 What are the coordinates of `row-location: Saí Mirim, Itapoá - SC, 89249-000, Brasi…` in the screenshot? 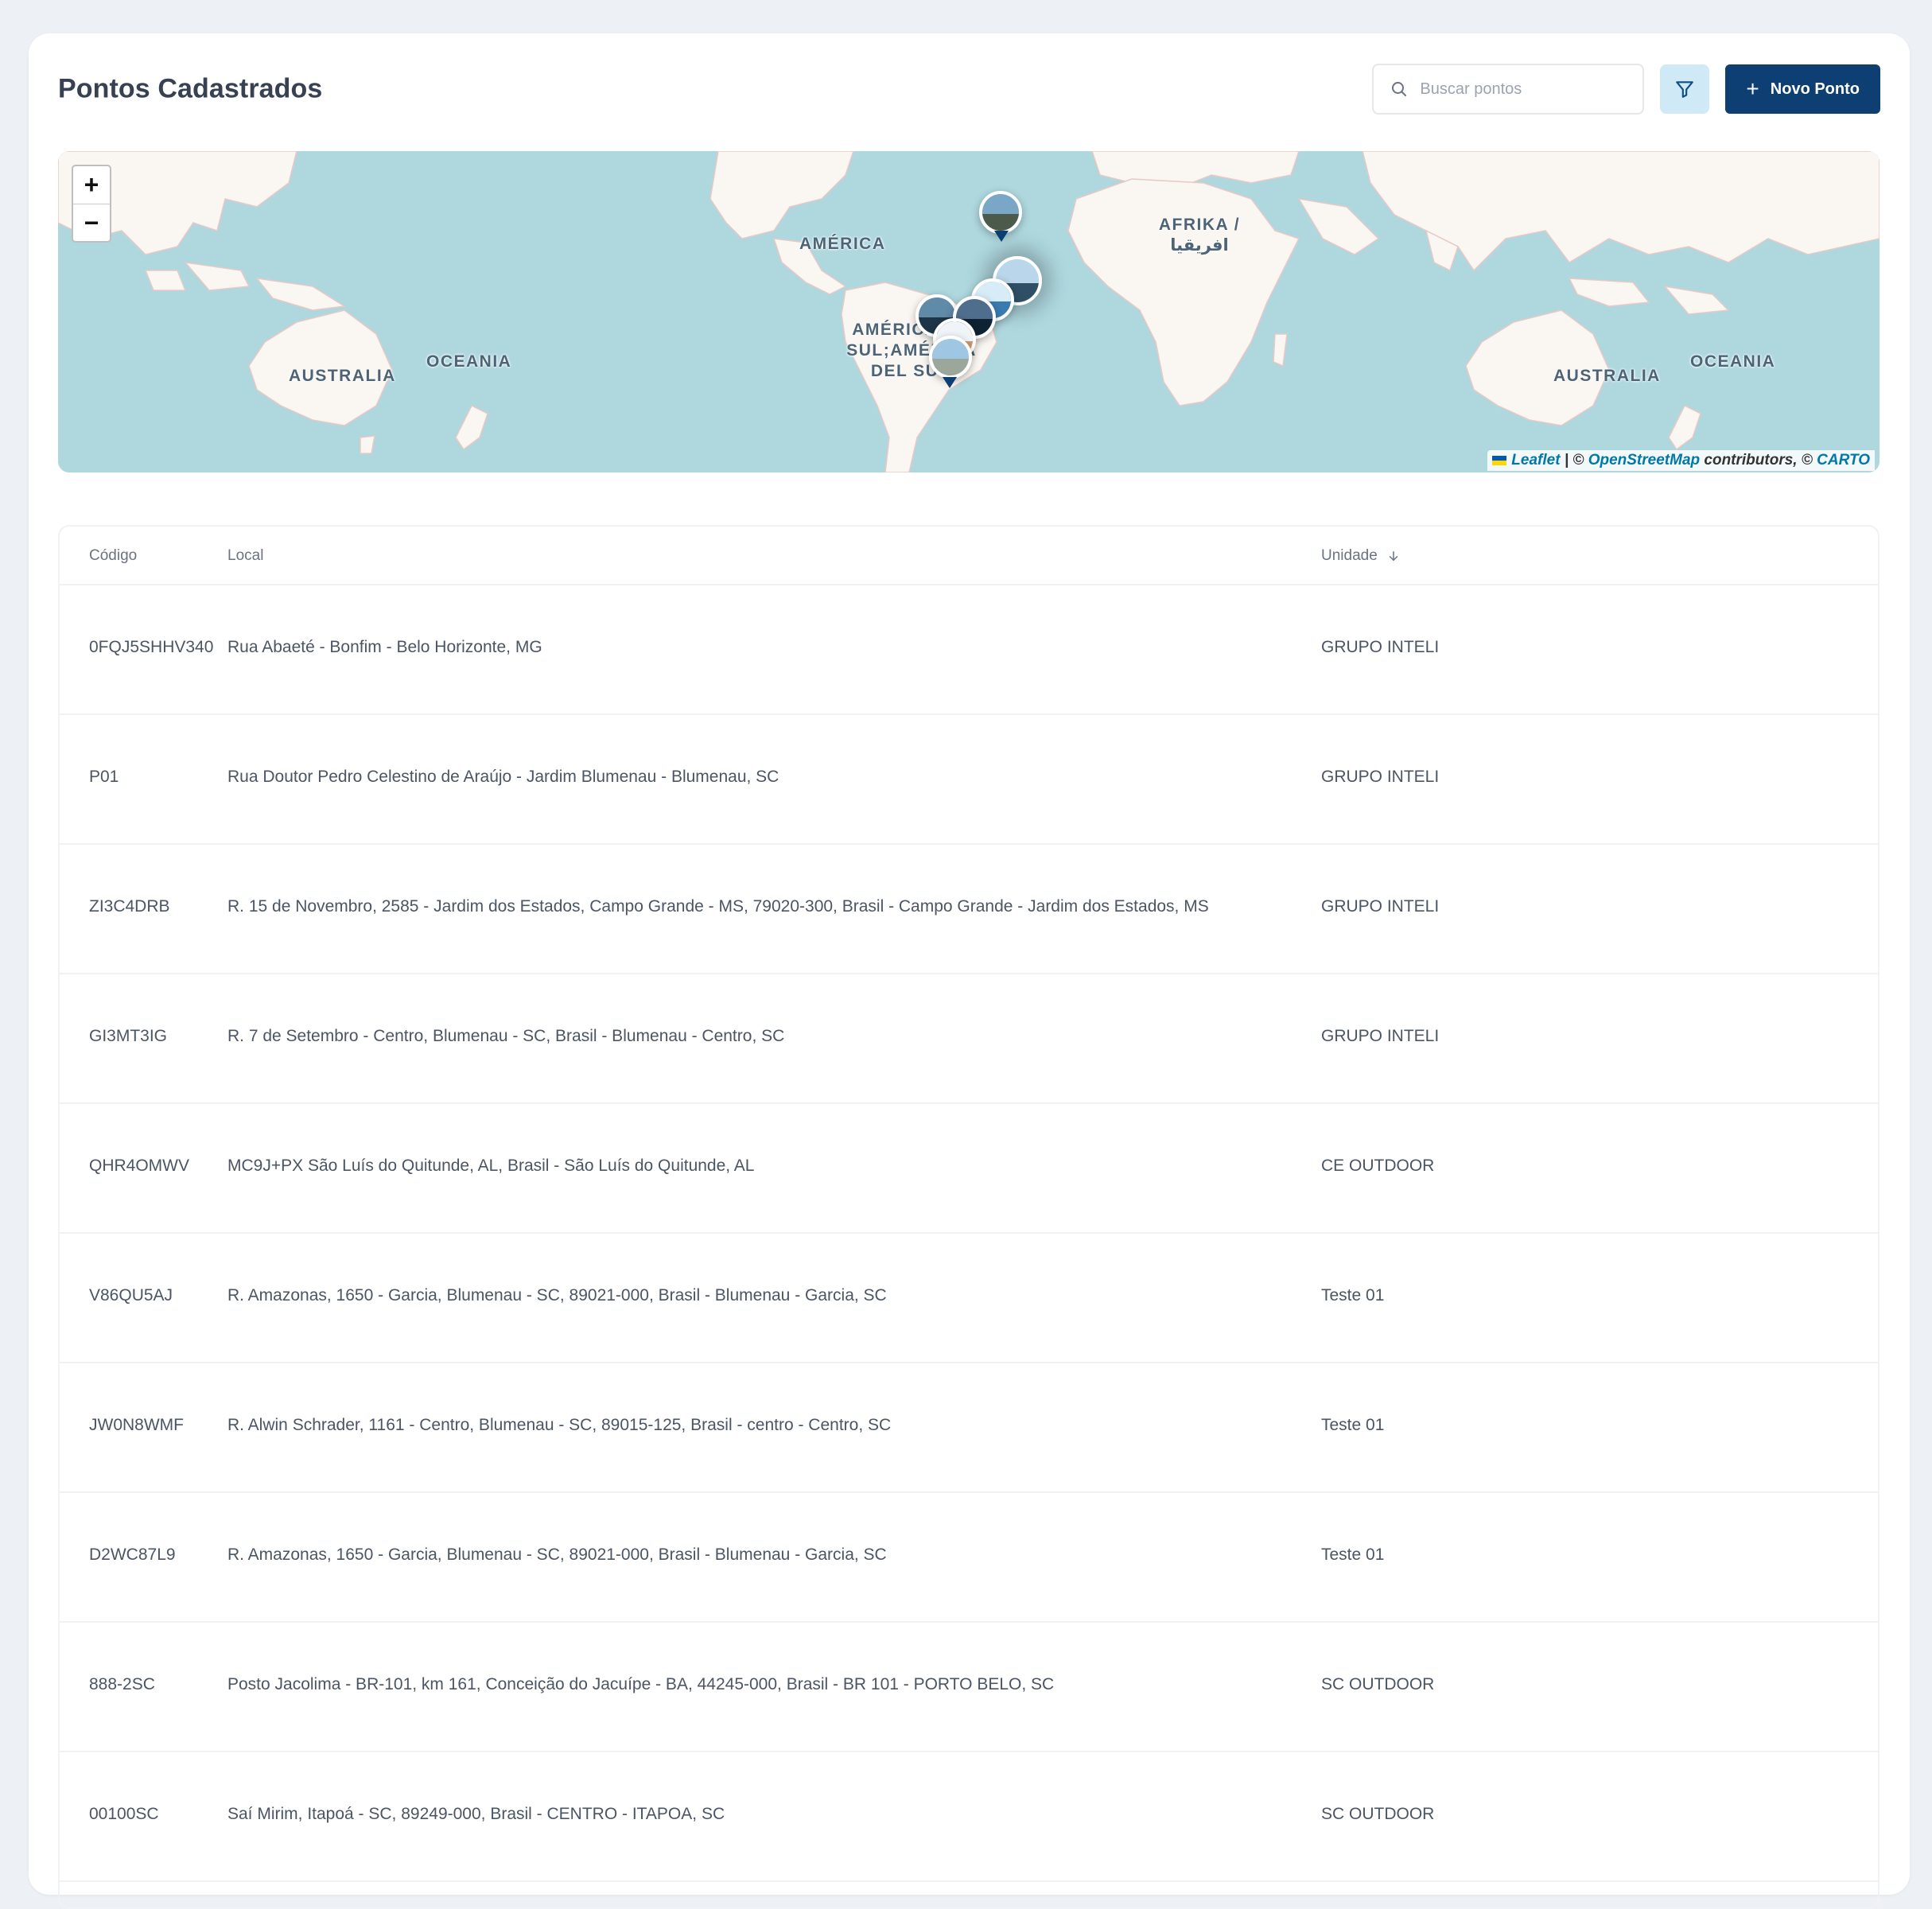 It's located at (476, 1814).